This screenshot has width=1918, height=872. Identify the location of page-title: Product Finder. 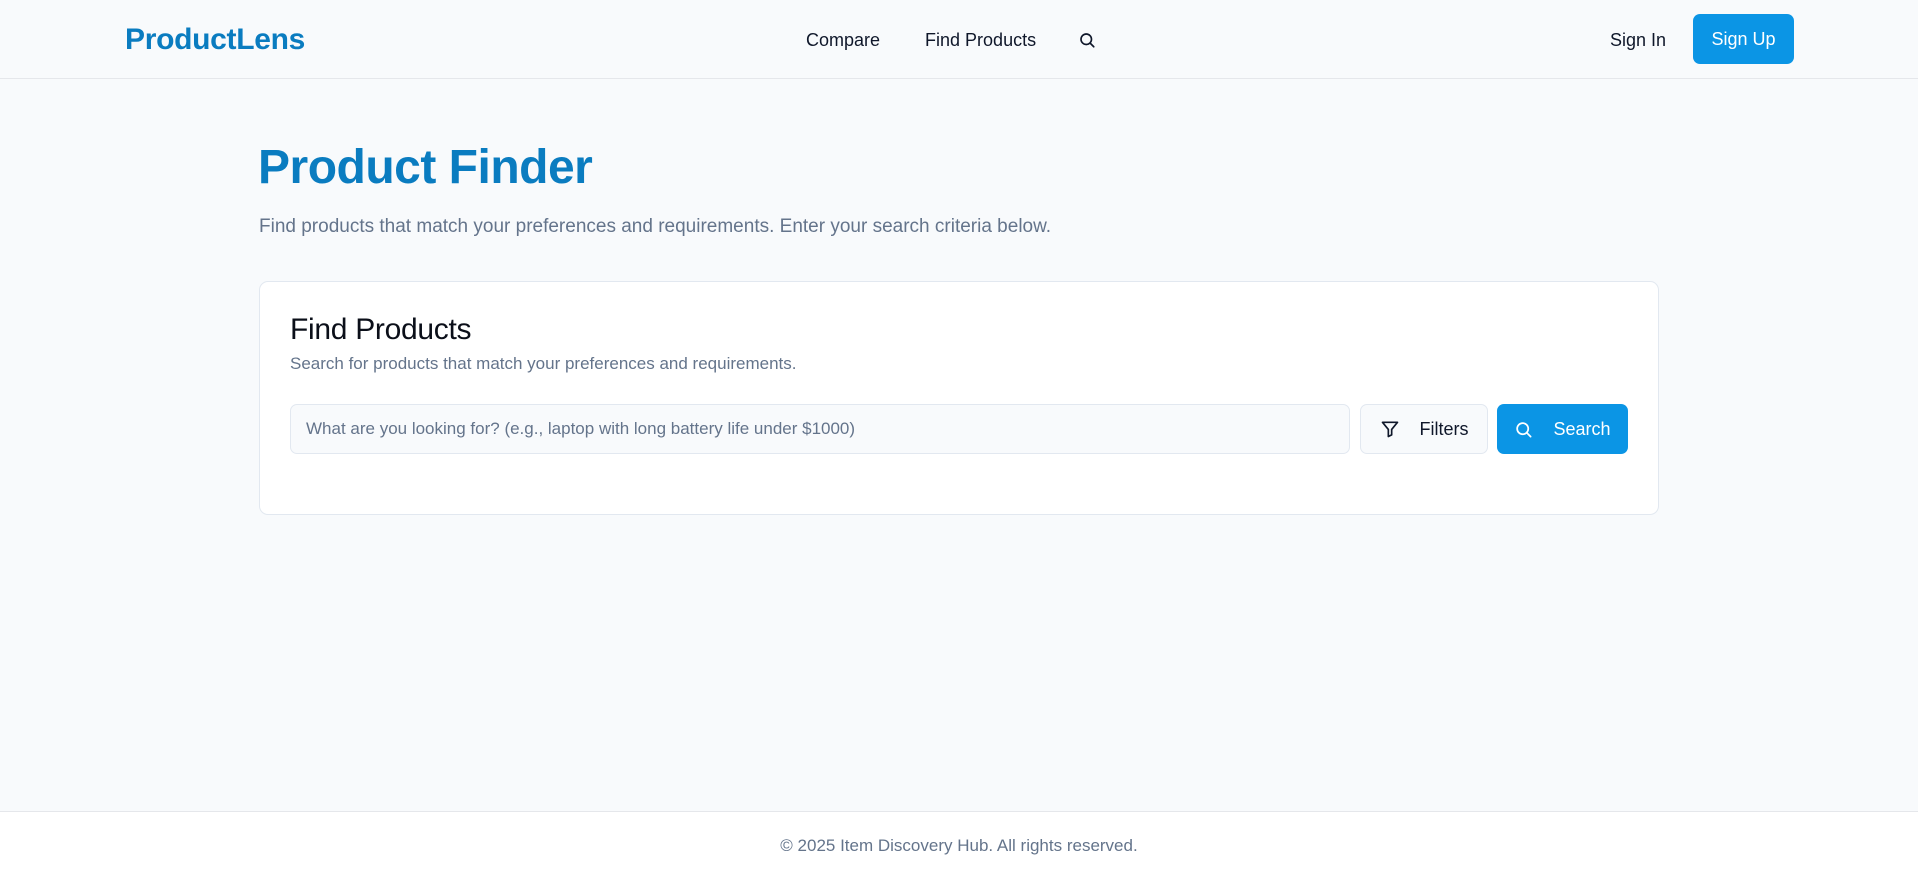
(425, 167).